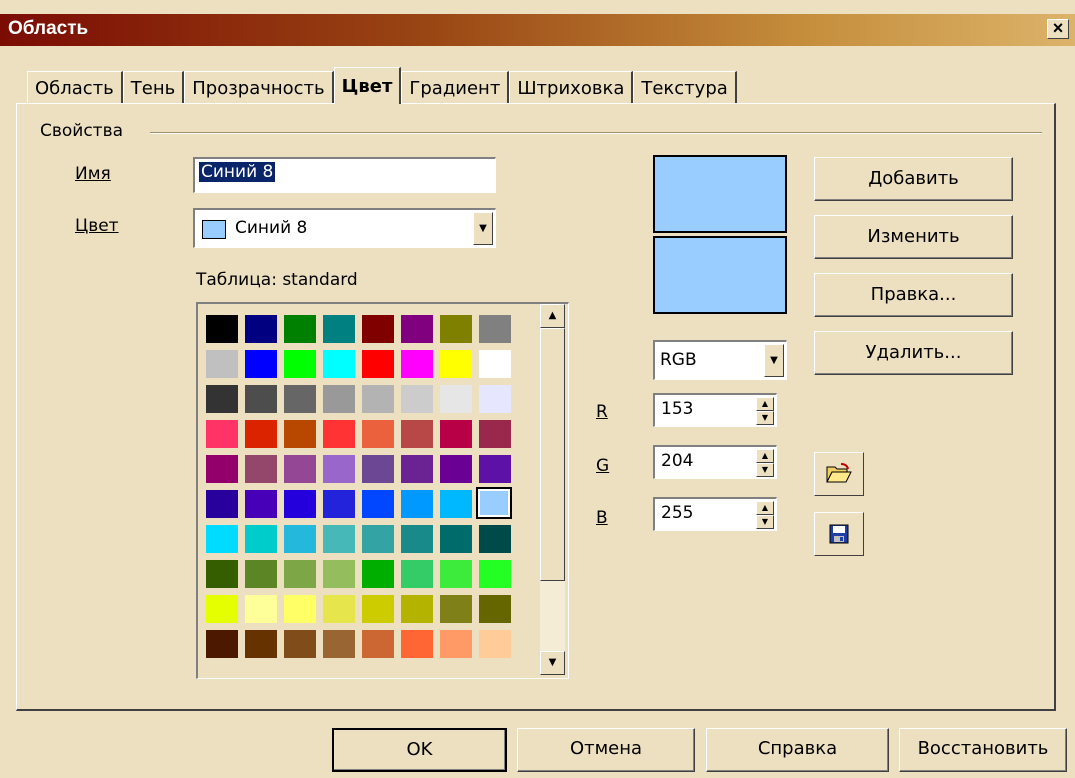 The image size is (1075, 778). I want to click on modify-button: Изменить, so click(913, 237).